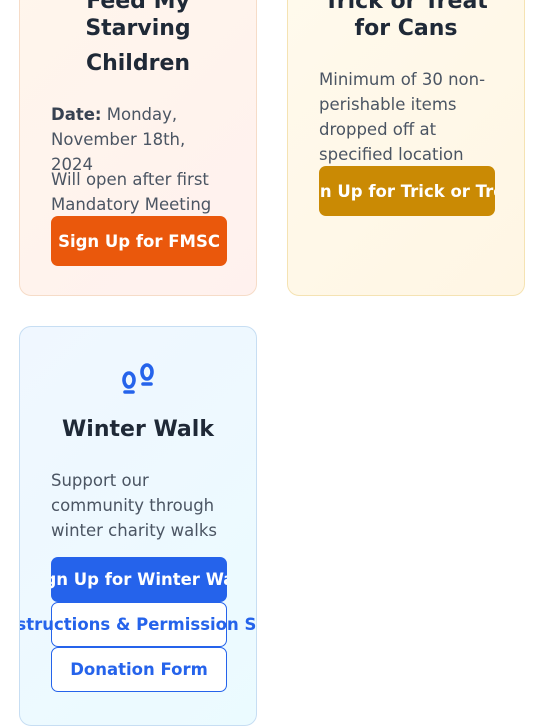  Describe the element at coordinates (407, 191) in the screenshot. I see `cans-signup-button: Sign Up for Trick or Treat` at that location.